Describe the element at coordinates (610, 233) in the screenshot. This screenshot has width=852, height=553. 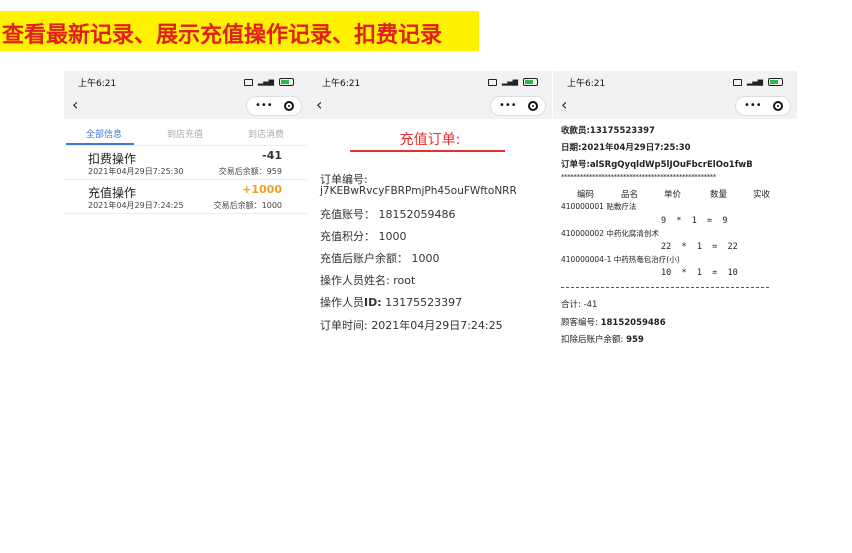
I see `receipt-item: 410000002 中药化腐清创术` at that location.